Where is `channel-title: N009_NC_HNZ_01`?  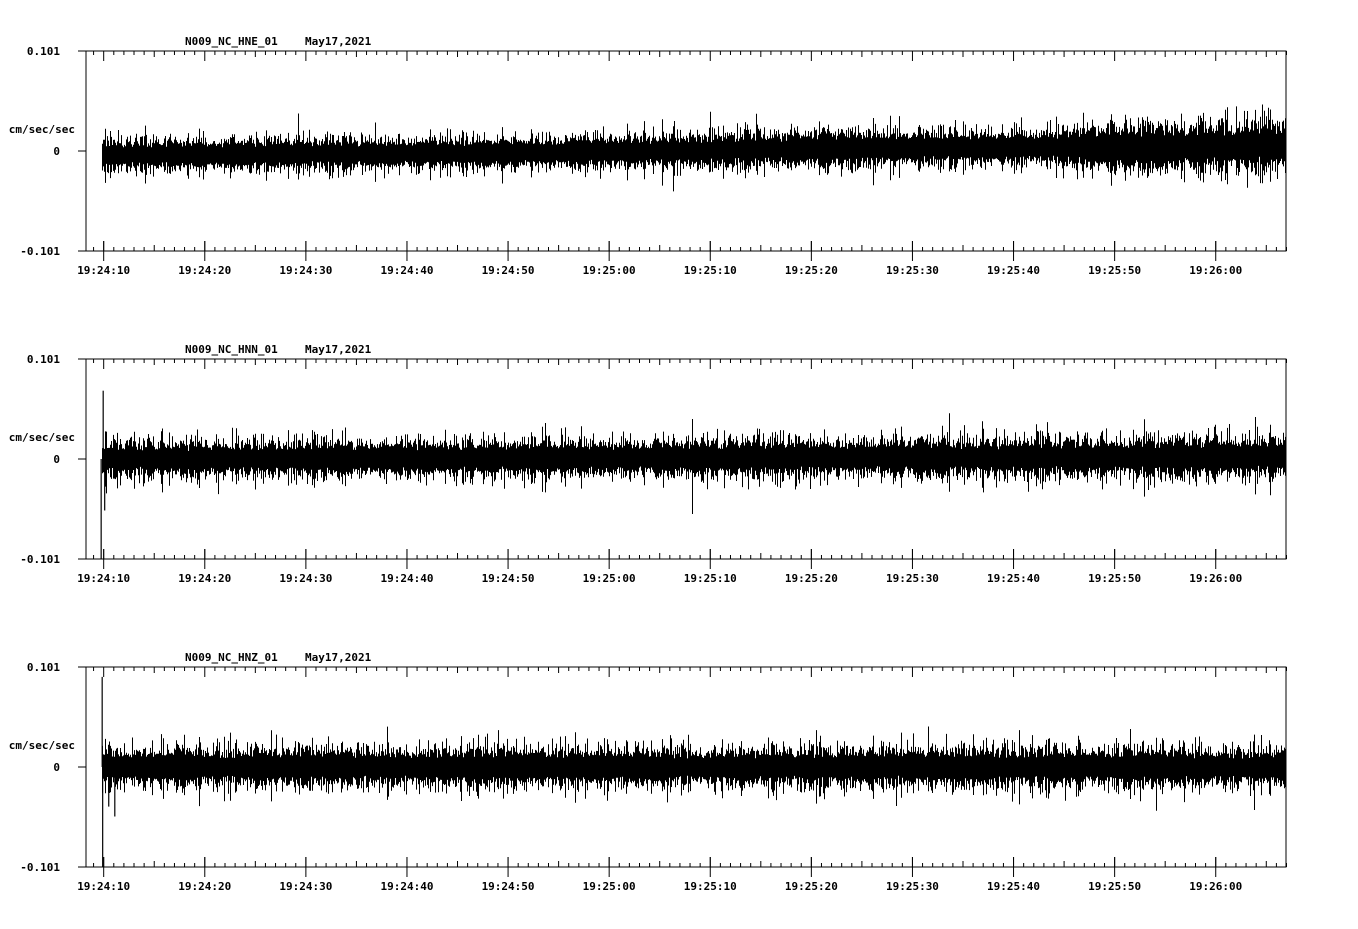
channel-title: N009_NC_HNZ_01 is located at coordinates (231, 657).